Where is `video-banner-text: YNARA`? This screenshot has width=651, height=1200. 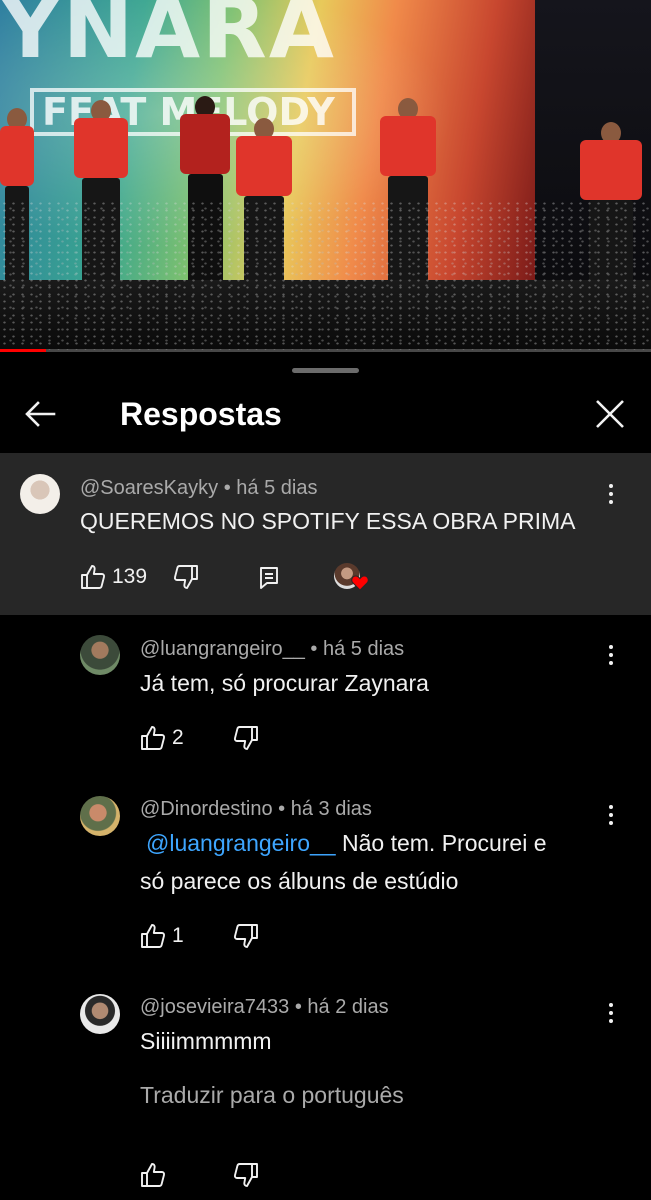
video-banner-text: YNARA is located at coordinates (168, 35).